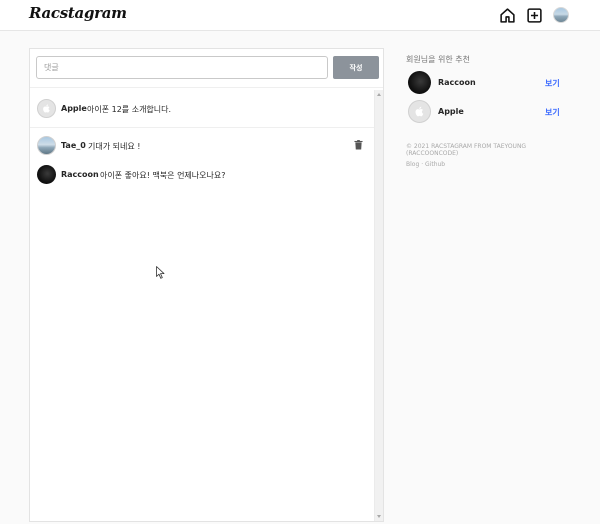 Image resolution: width=600 pixels, height=524 pixels. I want to click on suggestion-name: Raccoon, so click(457, 82).